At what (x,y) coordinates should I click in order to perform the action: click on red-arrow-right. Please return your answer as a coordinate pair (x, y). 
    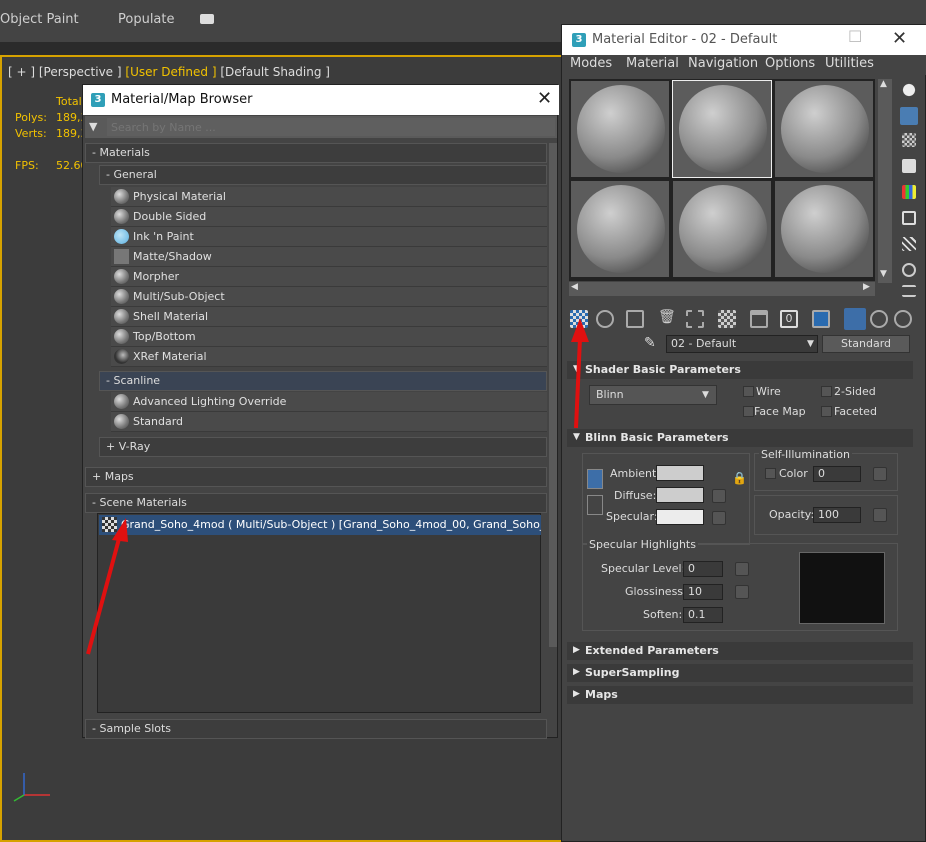
    Looking at the image, I should click on (578, 383).